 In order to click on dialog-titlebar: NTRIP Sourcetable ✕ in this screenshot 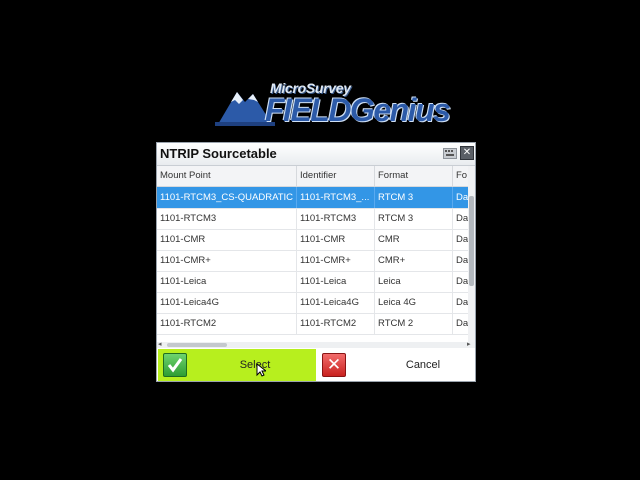, I will do `click(316, 154)`.